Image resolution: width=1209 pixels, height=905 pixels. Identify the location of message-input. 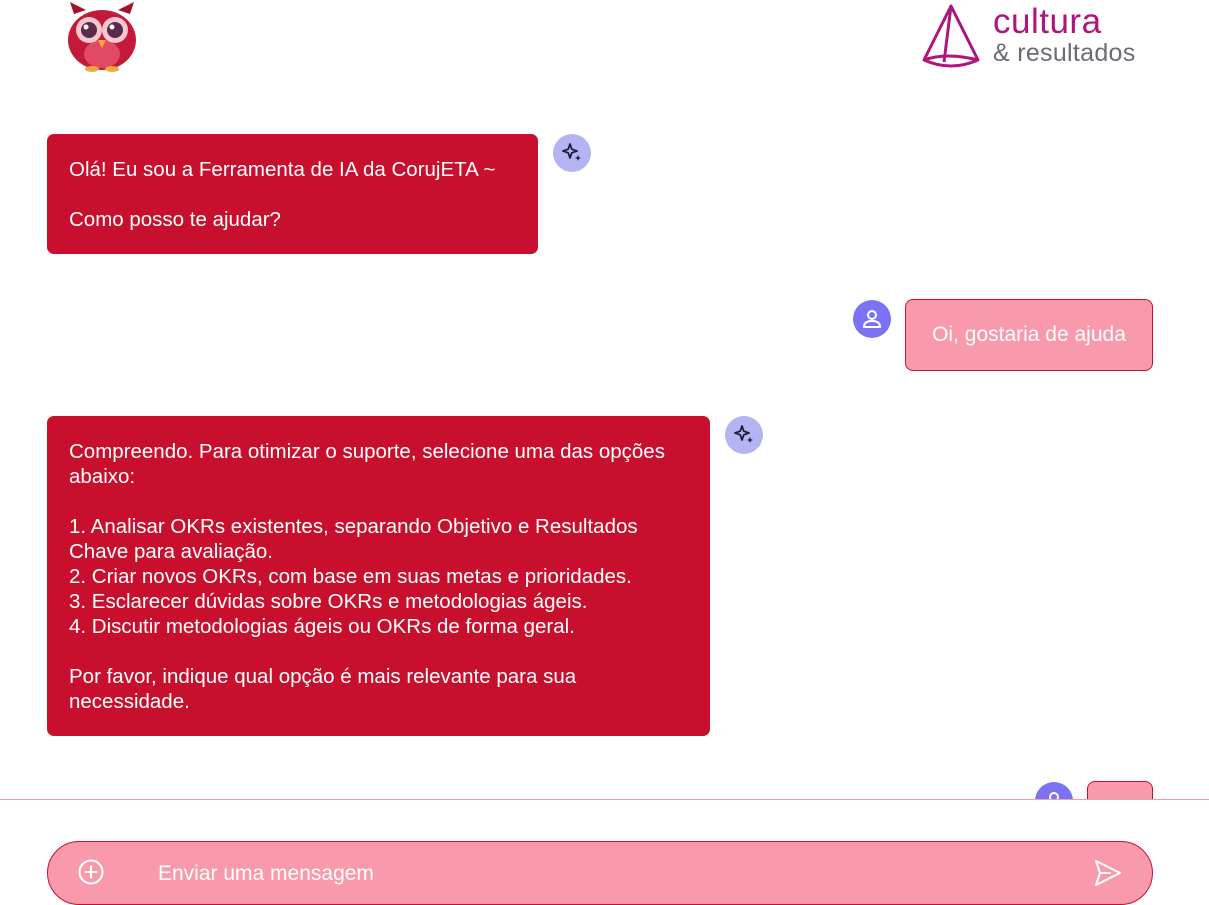
(608, 874).